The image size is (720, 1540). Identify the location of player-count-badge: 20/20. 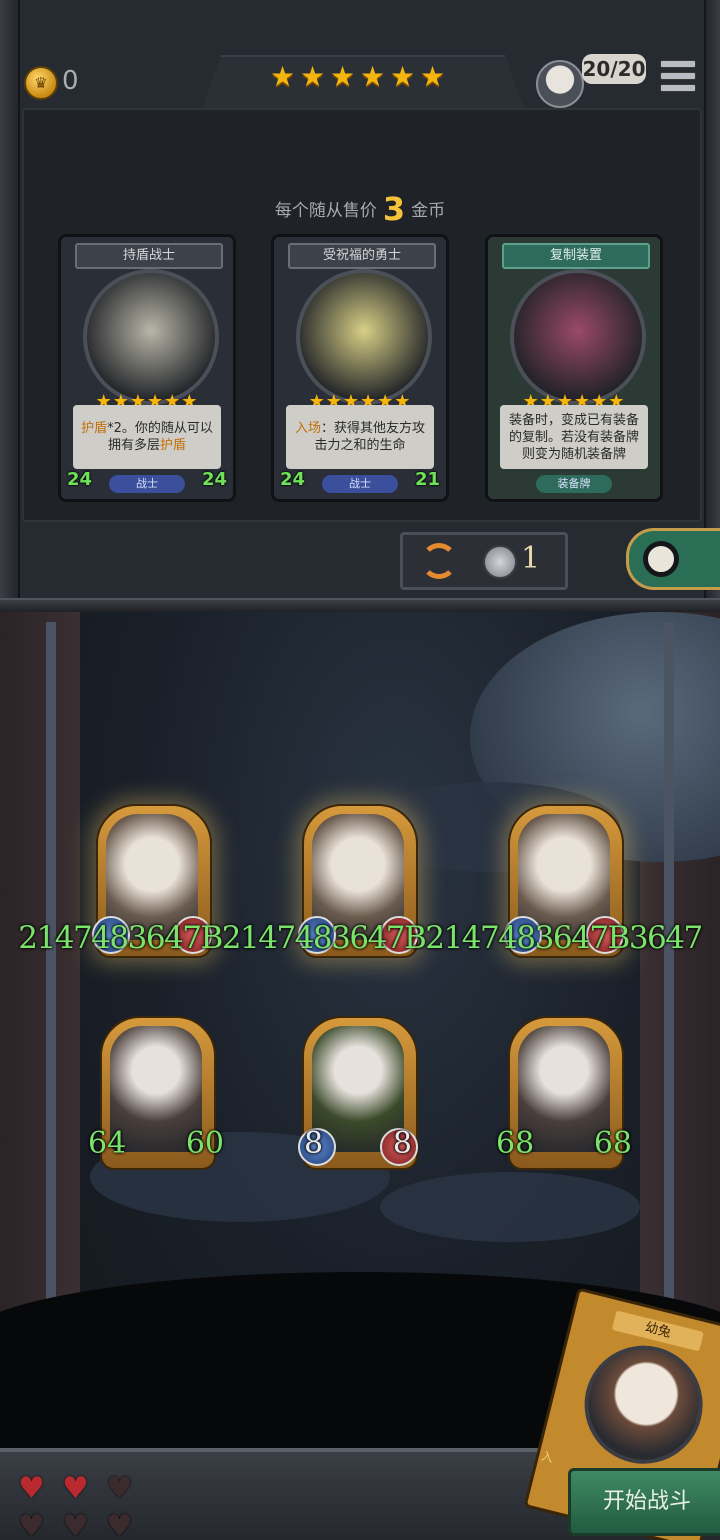
(614, 69).